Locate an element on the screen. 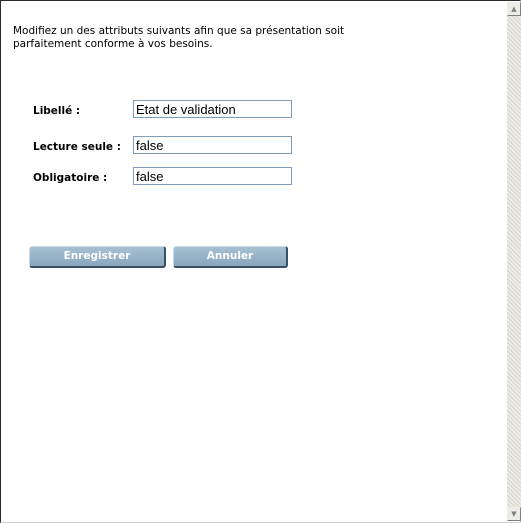  triangle-up-icon: ▲ is located at coordinates (514, 9).